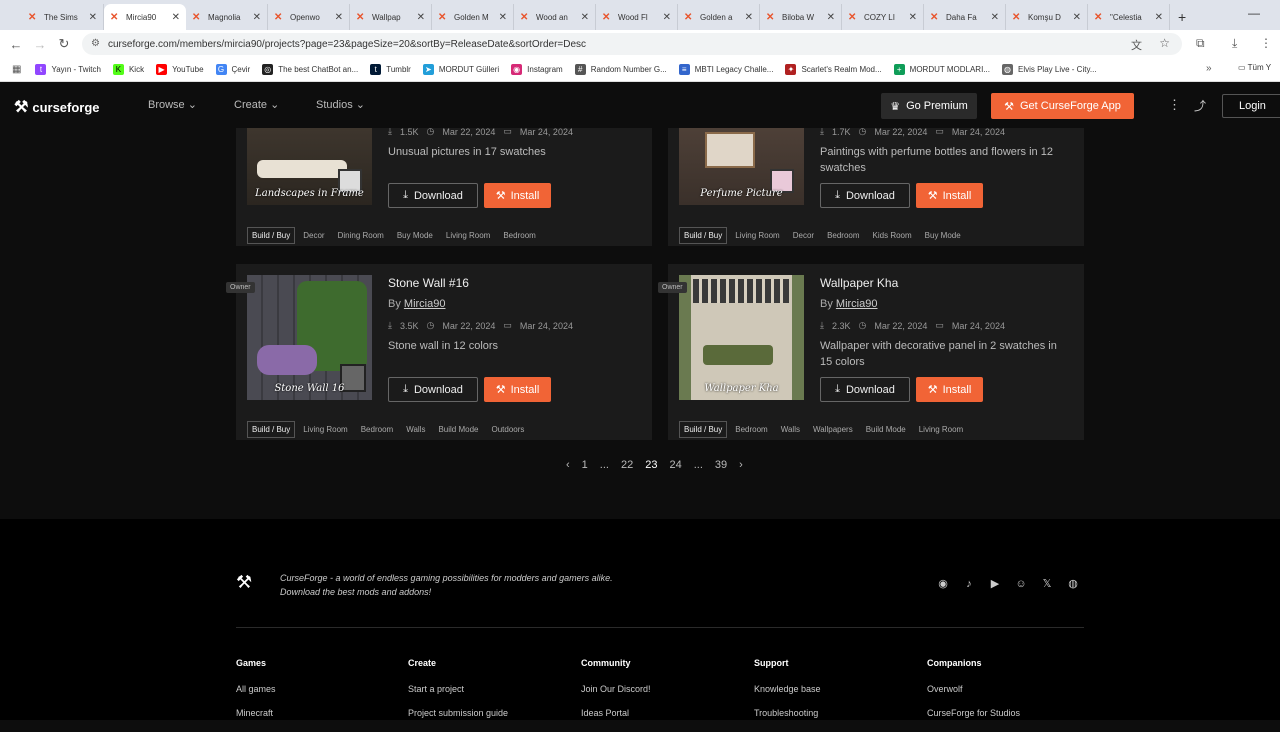  What do you see at coordinates (458, 429) in the screenshot?
I see `tag: Build Mode` at bounding box center [458, 429].